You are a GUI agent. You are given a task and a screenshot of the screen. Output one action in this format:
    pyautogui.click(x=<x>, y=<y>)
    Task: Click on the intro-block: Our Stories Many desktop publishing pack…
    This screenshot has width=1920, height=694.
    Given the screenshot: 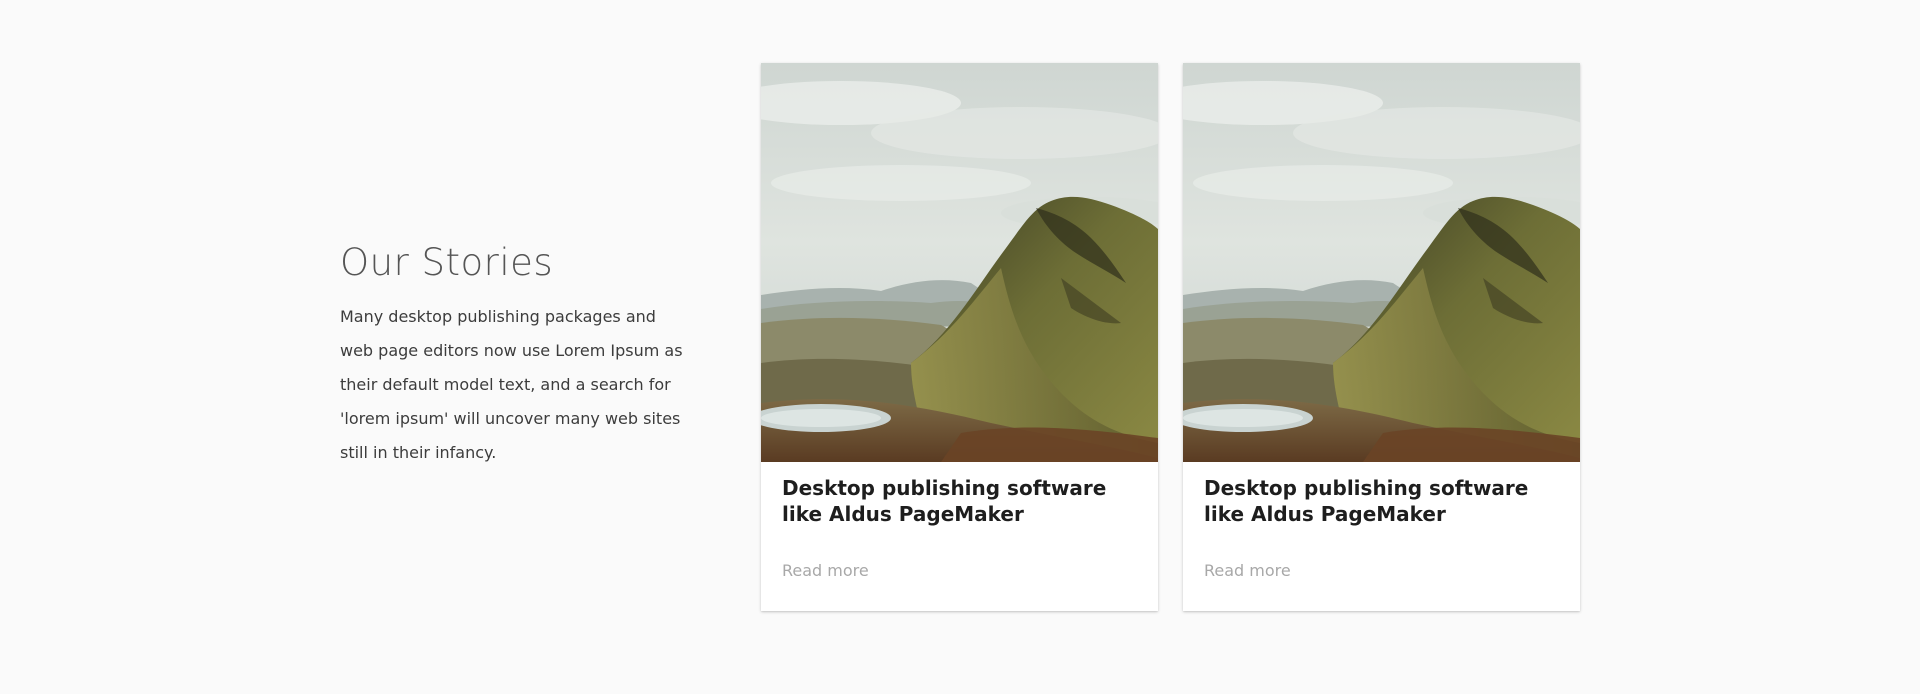 What is the action you would take?
    pyautogui.click(x=520, y=355)
    